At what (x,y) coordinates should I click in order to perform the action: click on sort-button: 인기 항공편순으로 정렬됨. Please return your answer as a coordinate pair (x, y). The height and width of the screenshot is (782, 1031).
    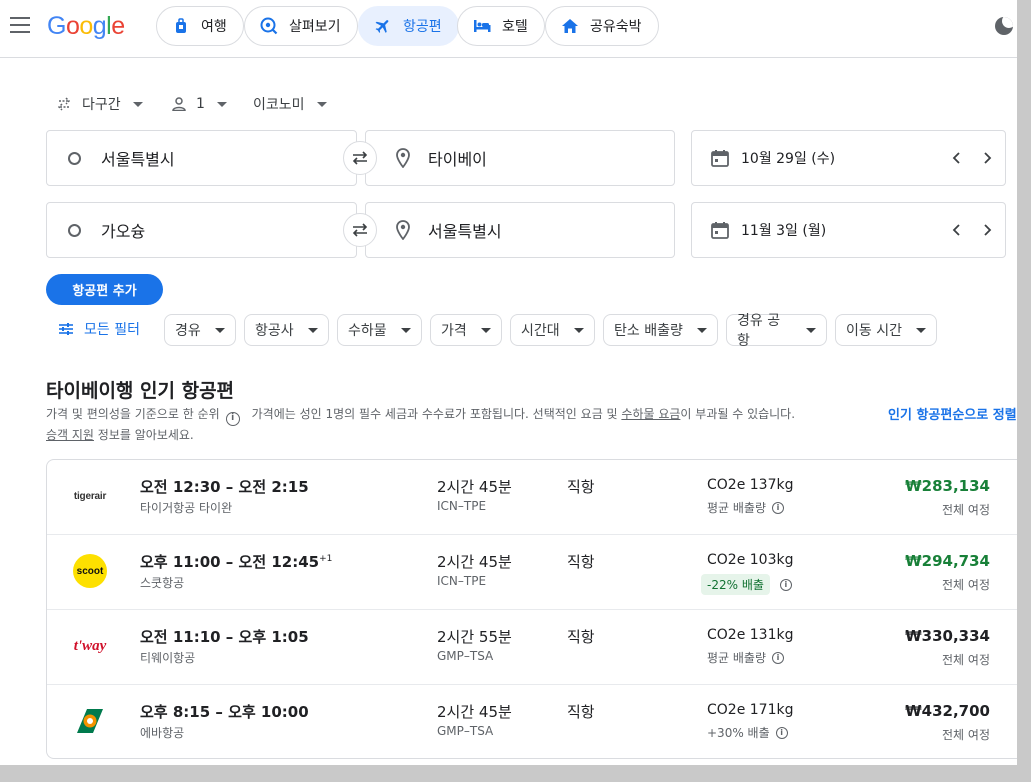
    Looking at the image, I should click on (958, 413).